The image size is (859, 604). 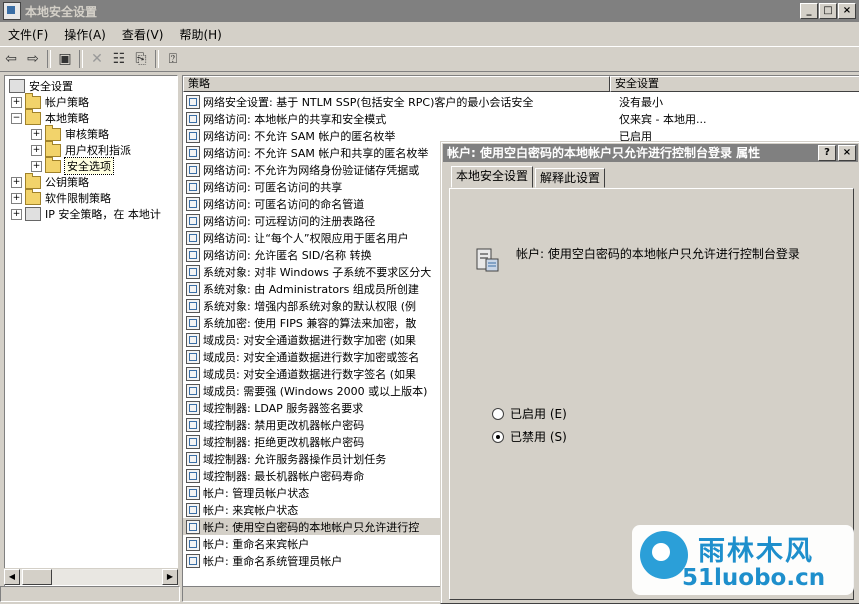 I want to click on security-settings-app-icon, so click(x=12, y=11).